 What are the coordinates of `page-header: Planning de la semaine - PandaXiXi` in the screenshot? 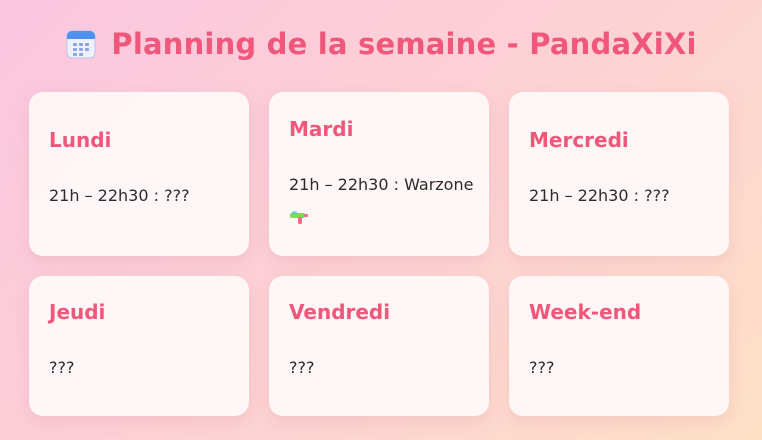 It's located at (381, 44).